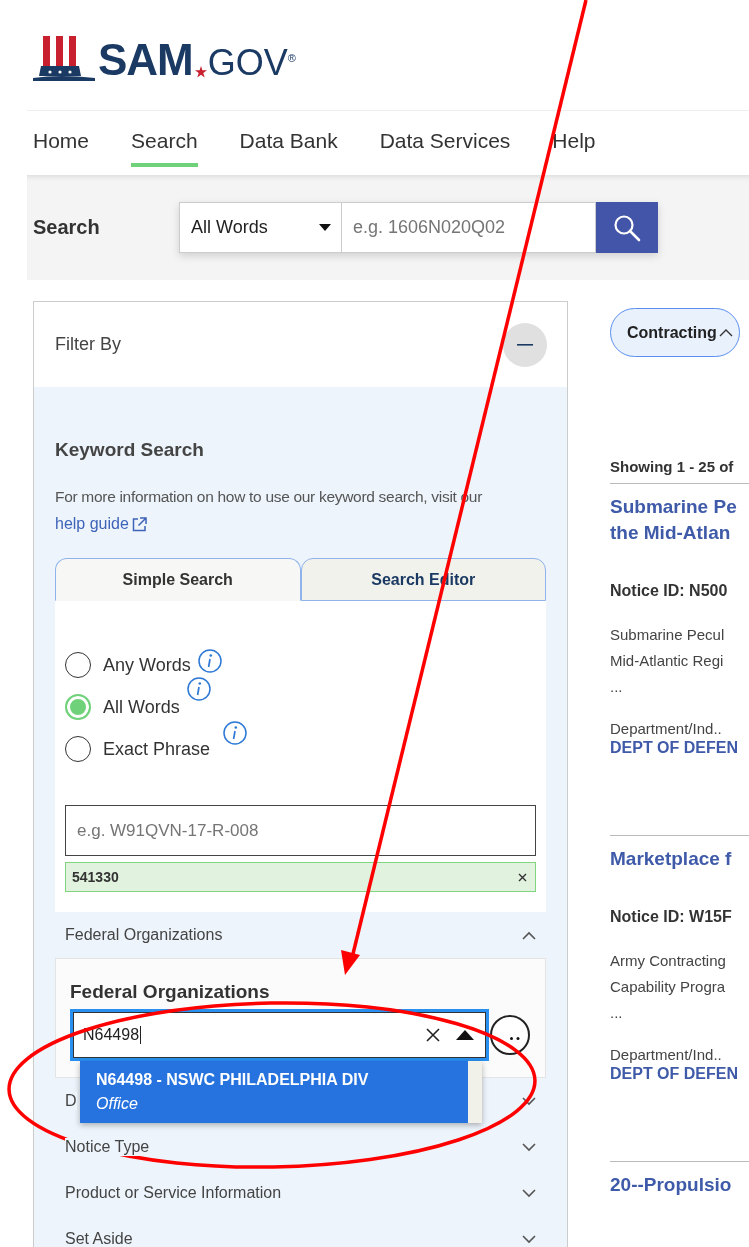  Describe the element at coordinates (144, 935) in the screenshot. I see `accordion-label: Federal Organizations` at that location.